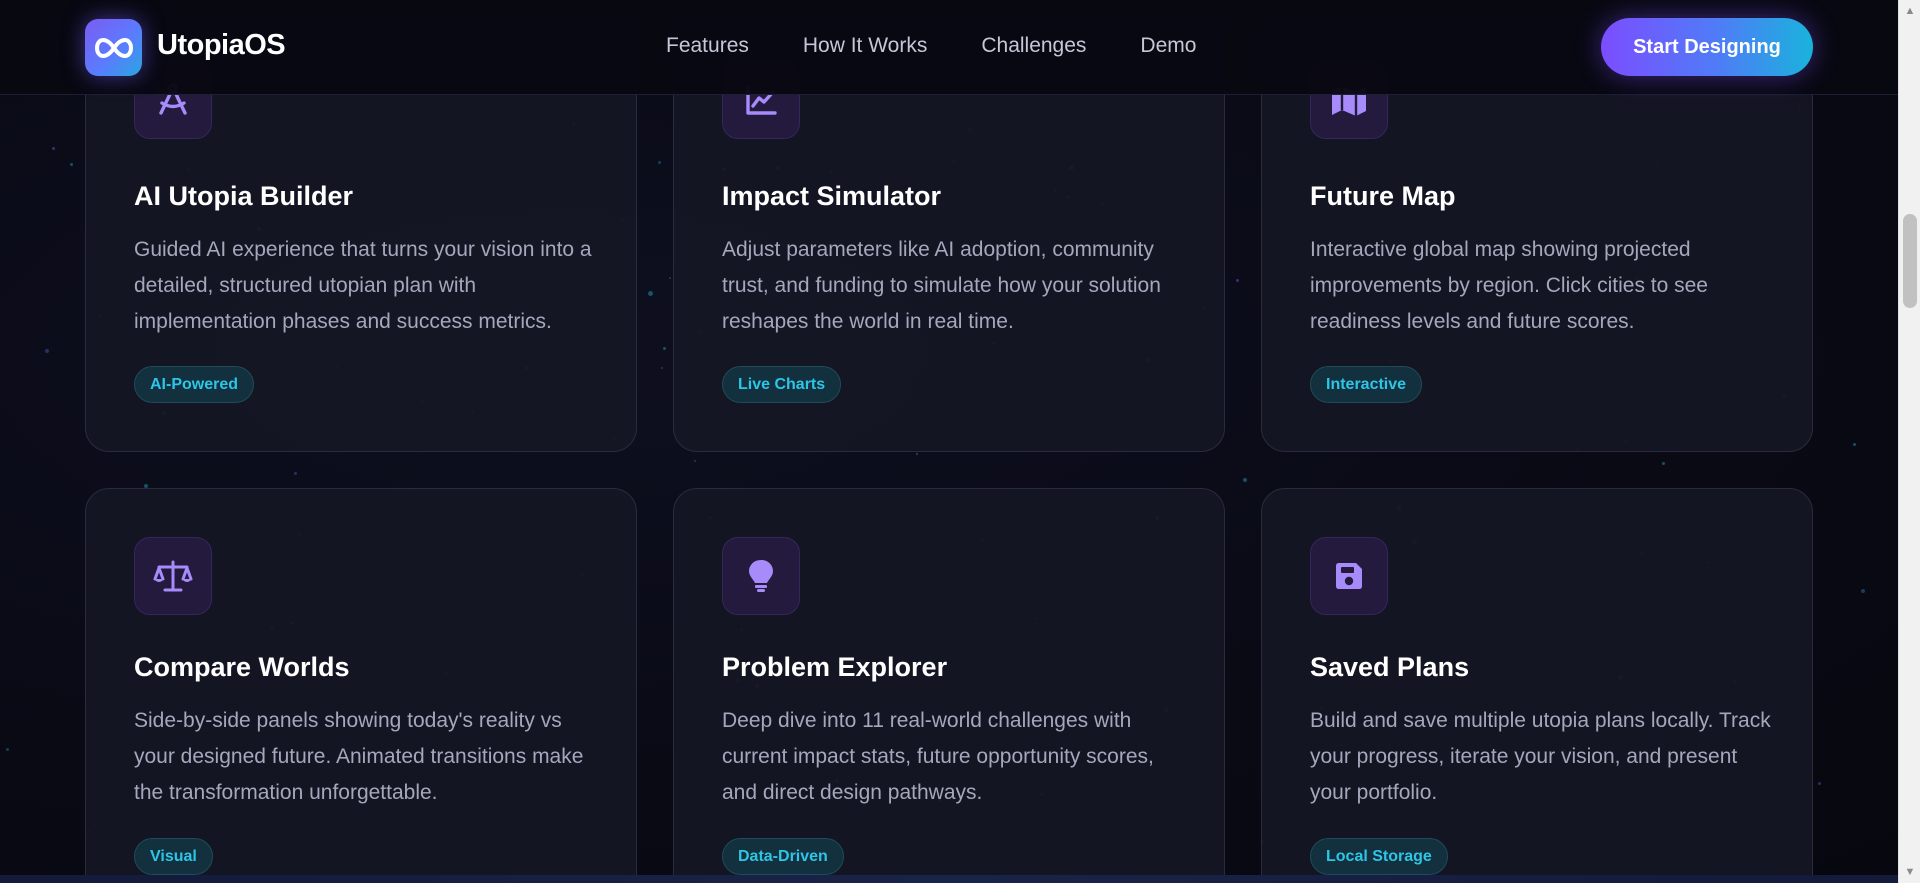 The width and height of the screenshot is (1920, 883). I want to click on scroll-up-arrow-icon: ▲, so click(1909, 11).